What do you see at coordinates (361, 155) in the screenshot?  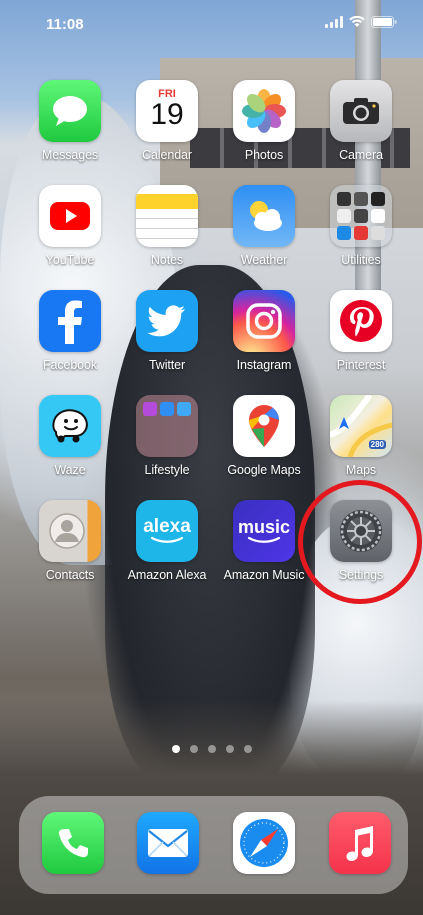 I see `app-label: Camera` at bounding box center [361, 155].